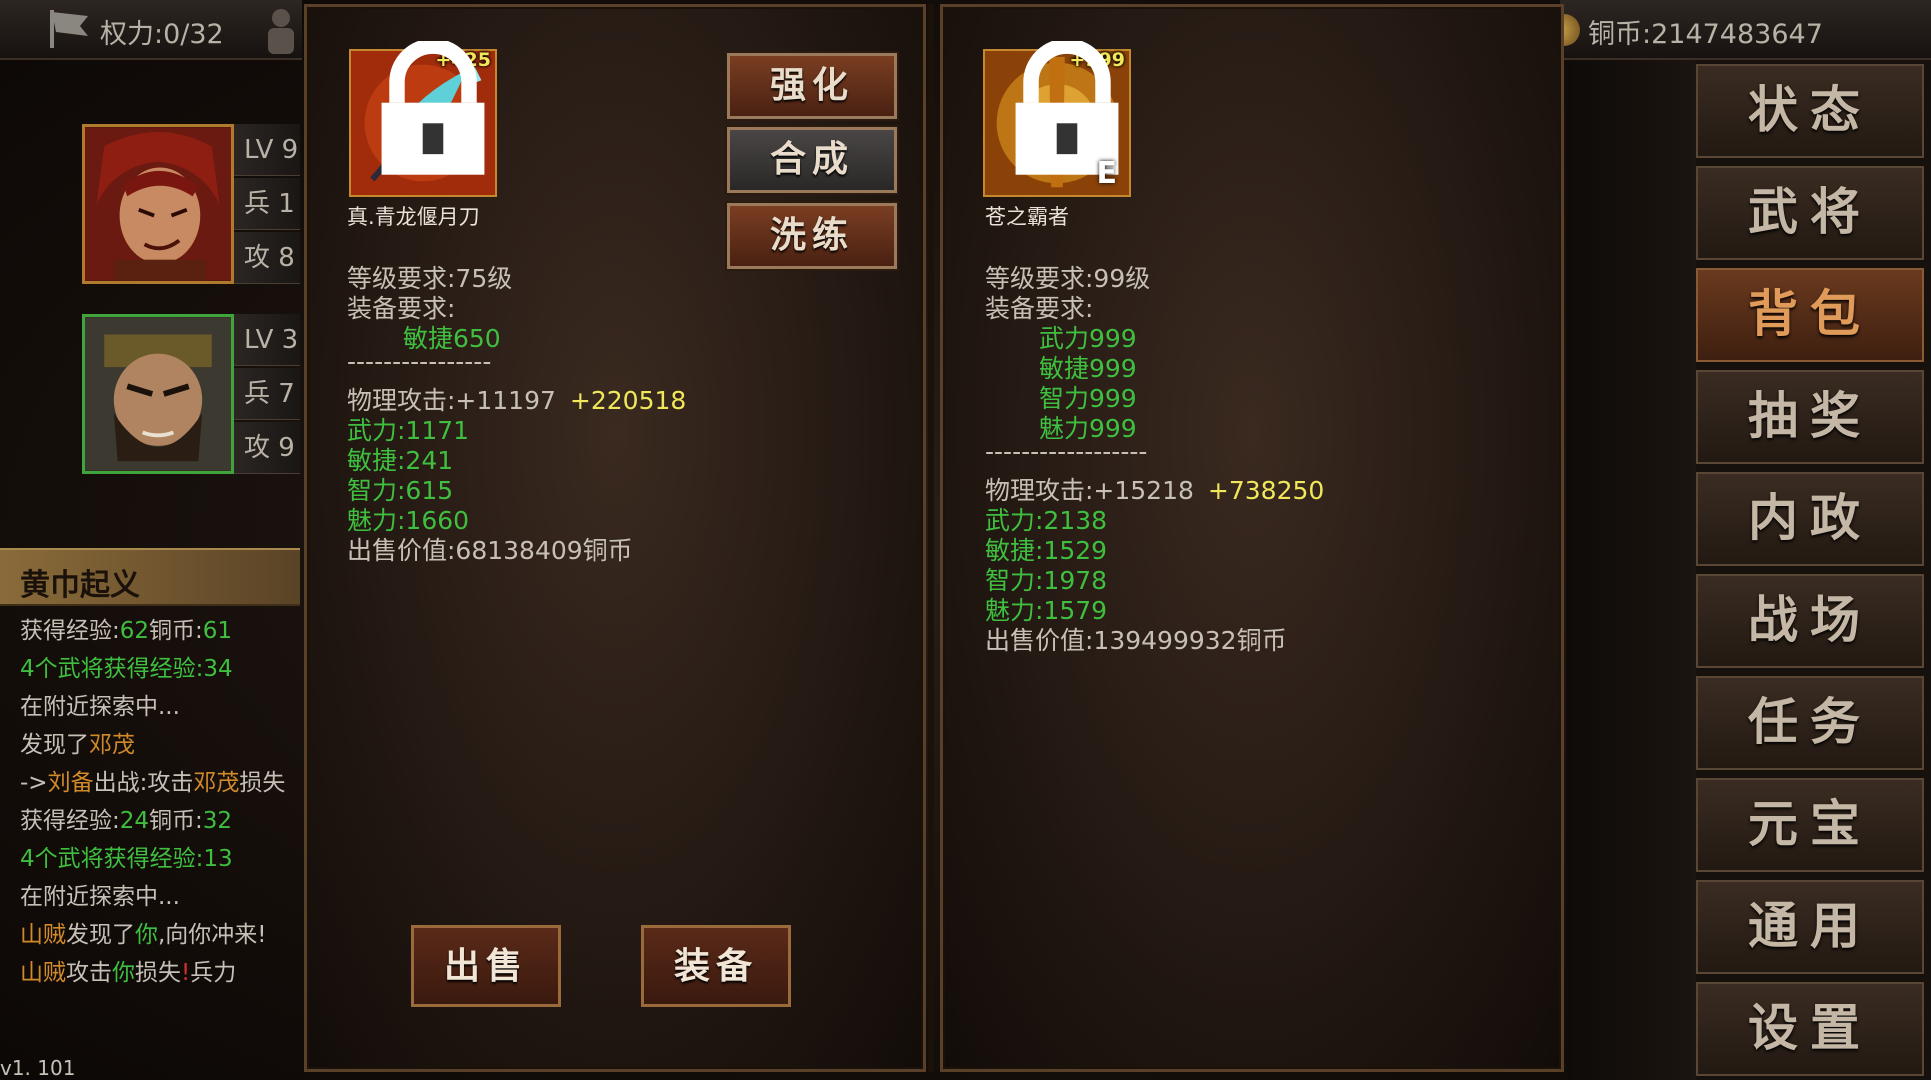  What do you see at coordinates (1266, 490) in the screenshot?
I see `physical-attack-bonus: +738250` at bounding box center [1266, 490].